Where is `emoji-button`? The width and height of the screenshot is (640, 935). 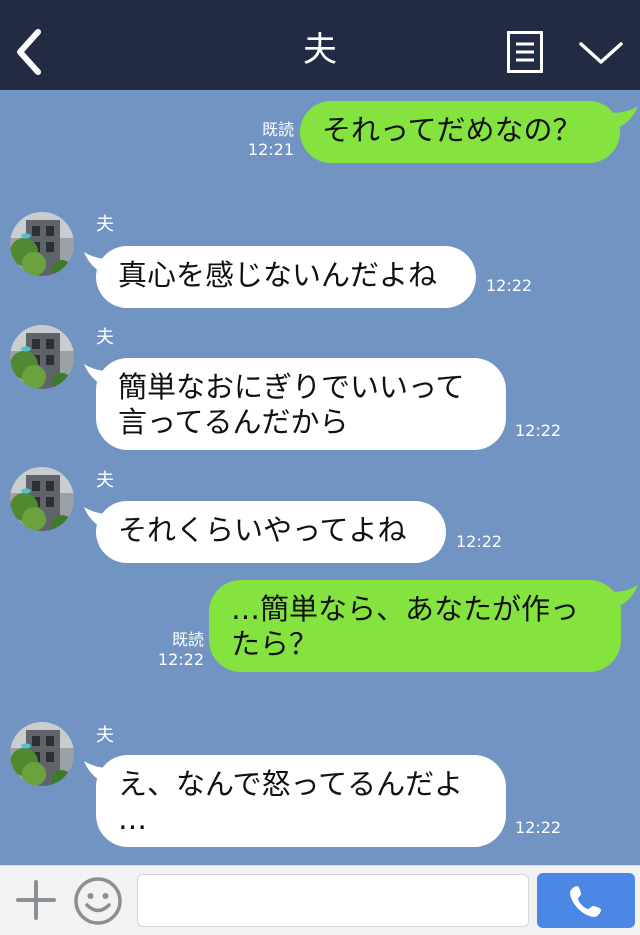
emoji-button is located at coordinates (98, 901).